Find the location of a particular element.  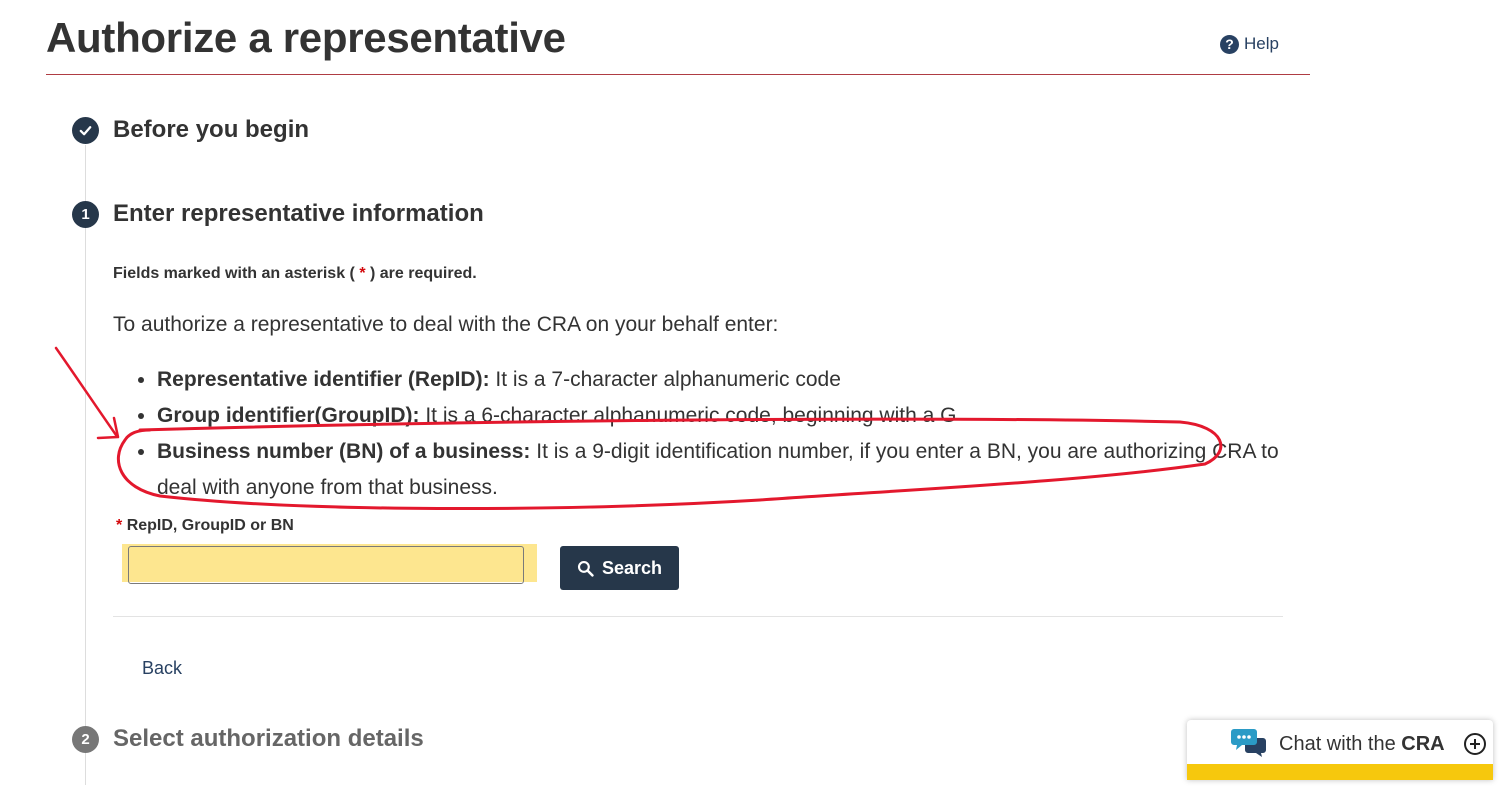

search-button: Search is located at coordinates (619, 568).